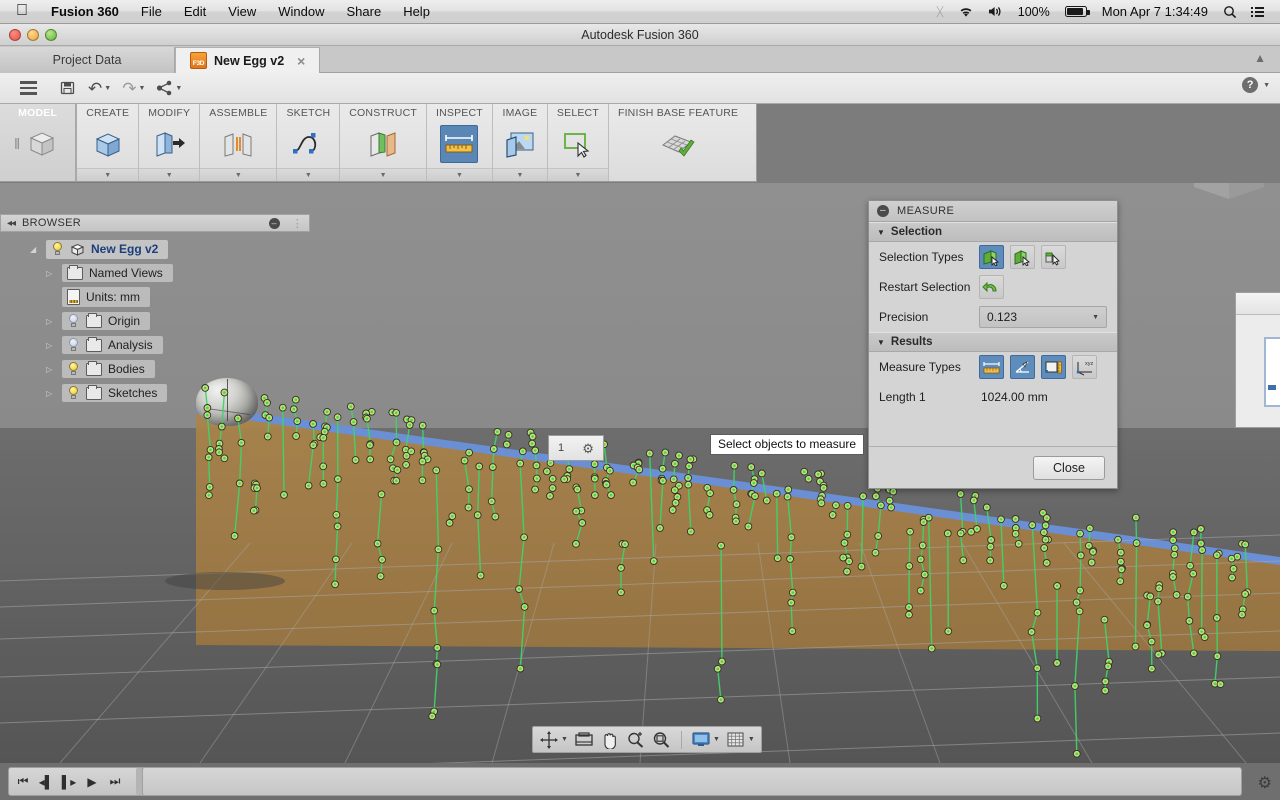  What do you see at coordinates (520, 144) in the screenshot?
I see `image-canvas-icon` at bounding box center [520, 144].